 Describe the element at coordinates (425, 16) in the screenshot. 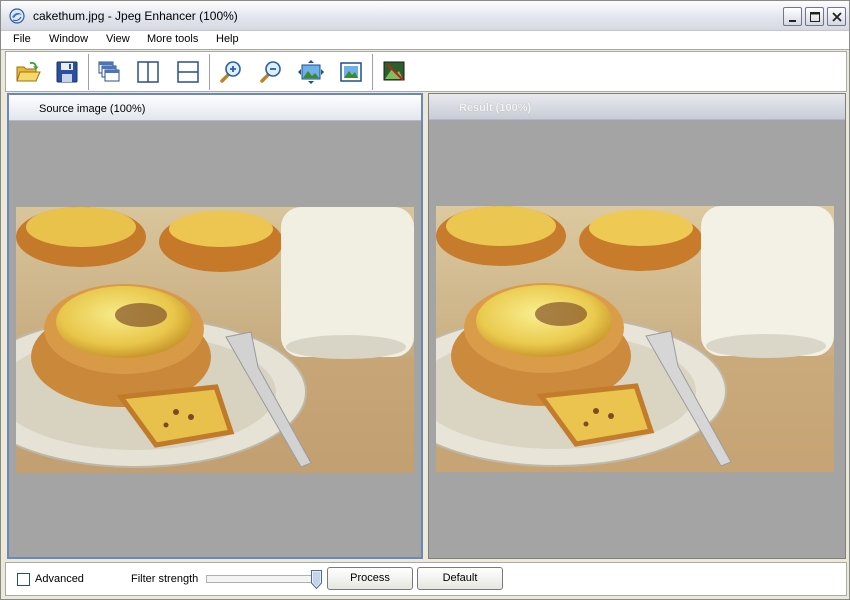

I see `title-bar: cakethum.jpg - Jpeg Enhancer (100%)` at that location.